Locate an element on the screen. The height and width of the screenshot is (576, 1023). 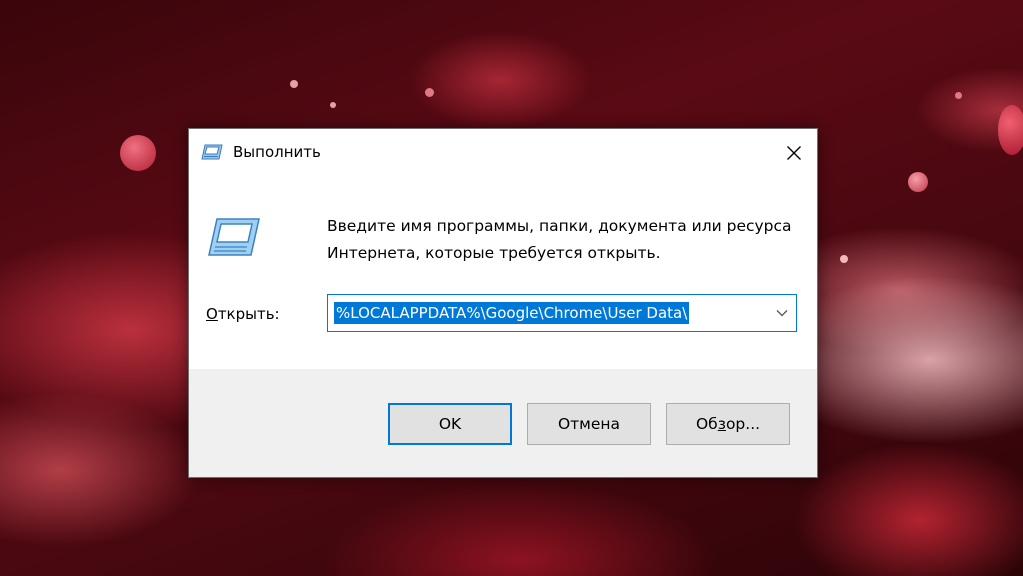
close-icon is located at coordinates (794, 153).